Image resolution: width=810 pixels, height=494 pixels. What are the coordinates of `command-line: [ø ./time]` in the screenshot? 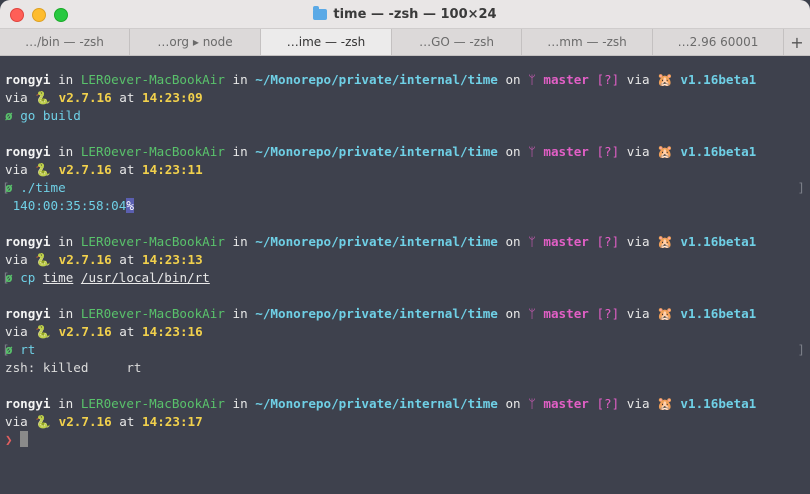 It's located at (403, 188).